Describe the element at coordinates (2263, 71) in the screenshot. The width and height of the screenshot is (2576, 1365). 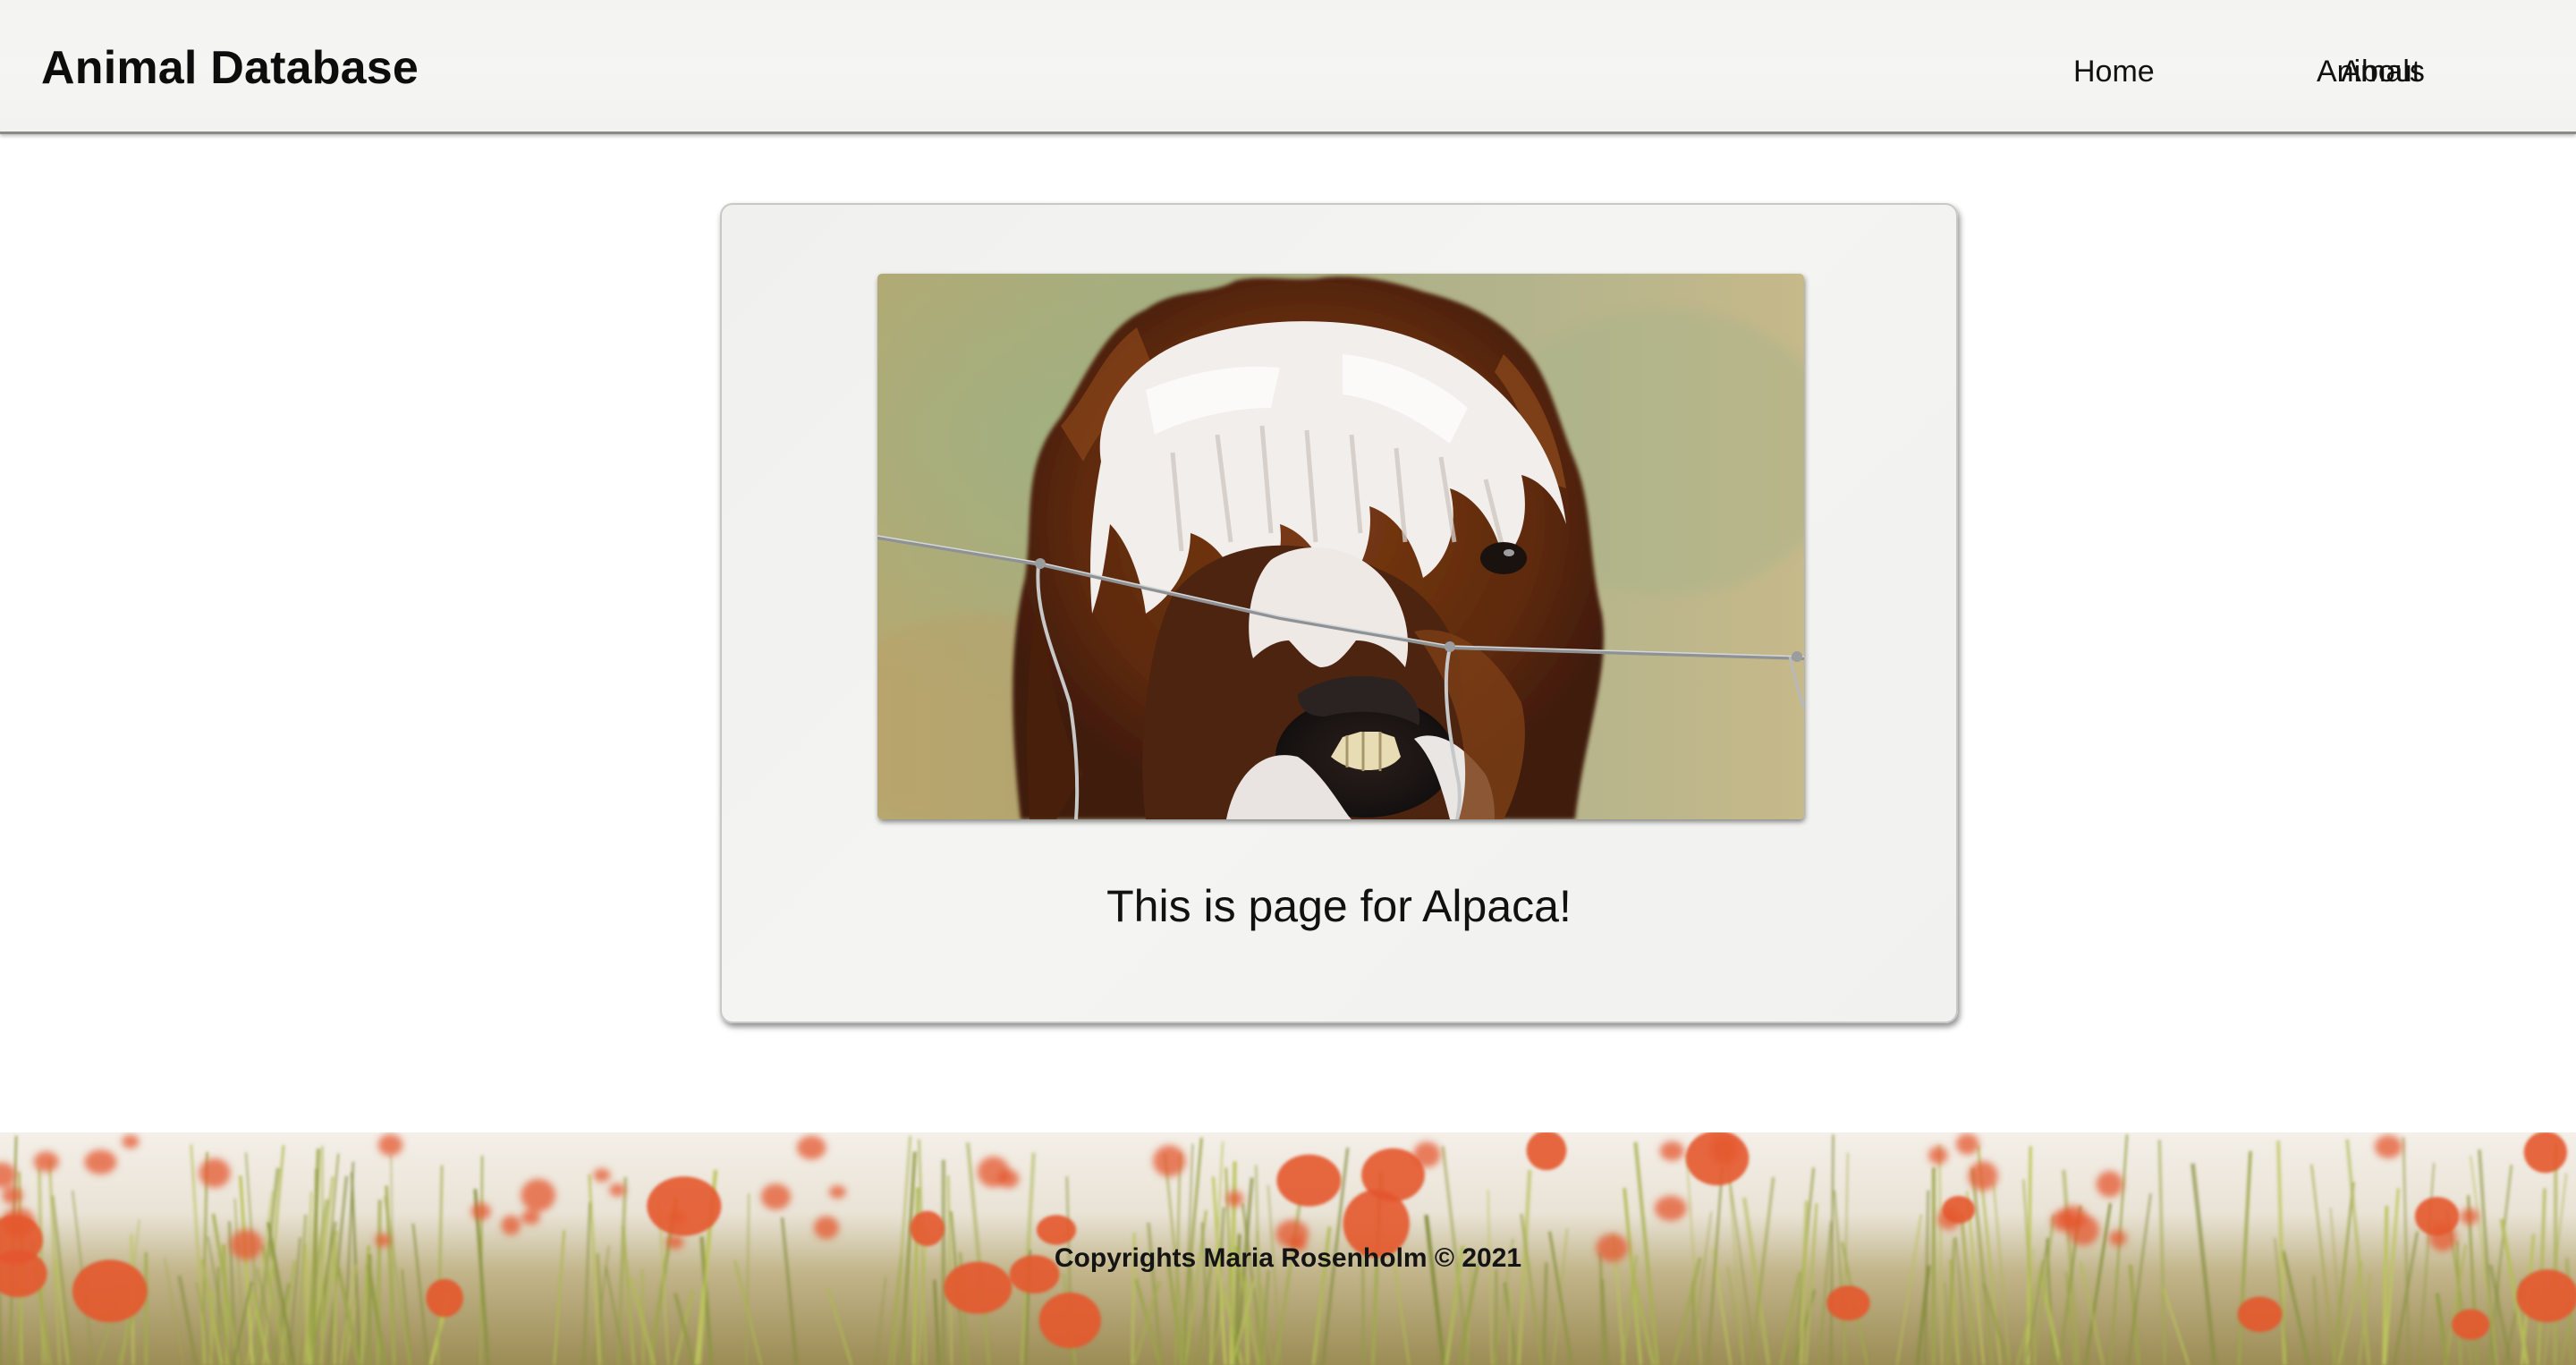
I see `main-nav: Home Animals About` at that location.